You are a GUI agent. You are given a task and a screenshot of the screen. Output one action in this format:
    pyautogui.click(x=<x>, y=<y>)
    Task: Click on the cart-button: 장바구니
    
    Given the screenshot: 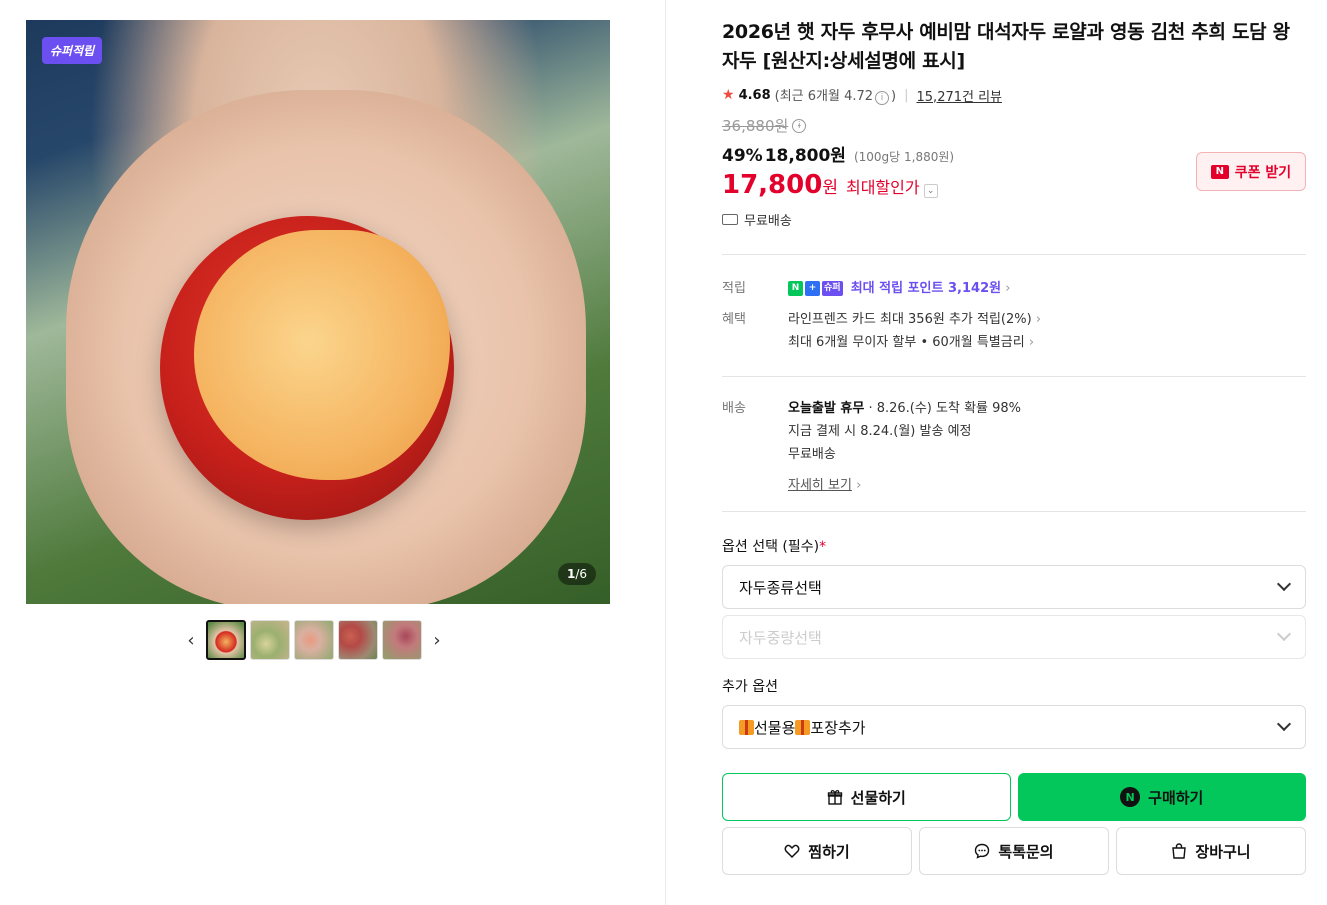 What is the action you would take?
    pyautogui.click(x=1211, y=851)
    